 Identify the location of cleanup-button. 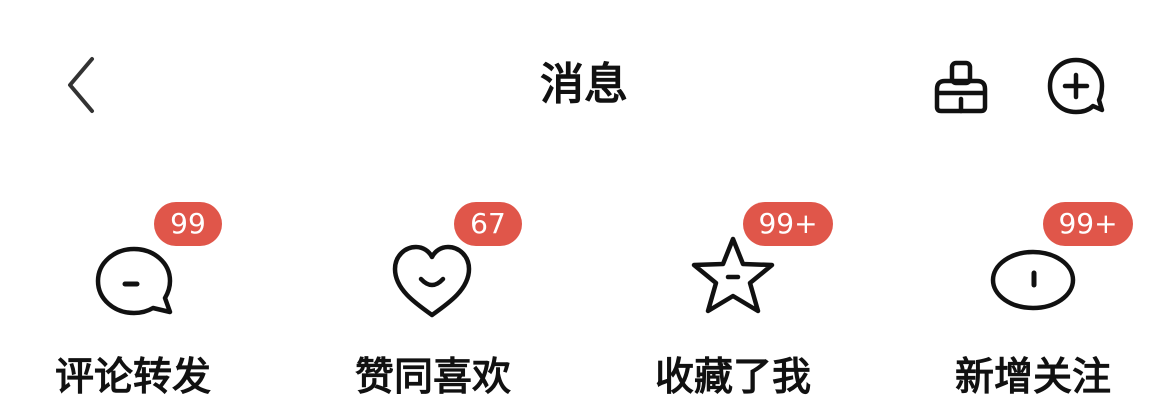
(961, 87).